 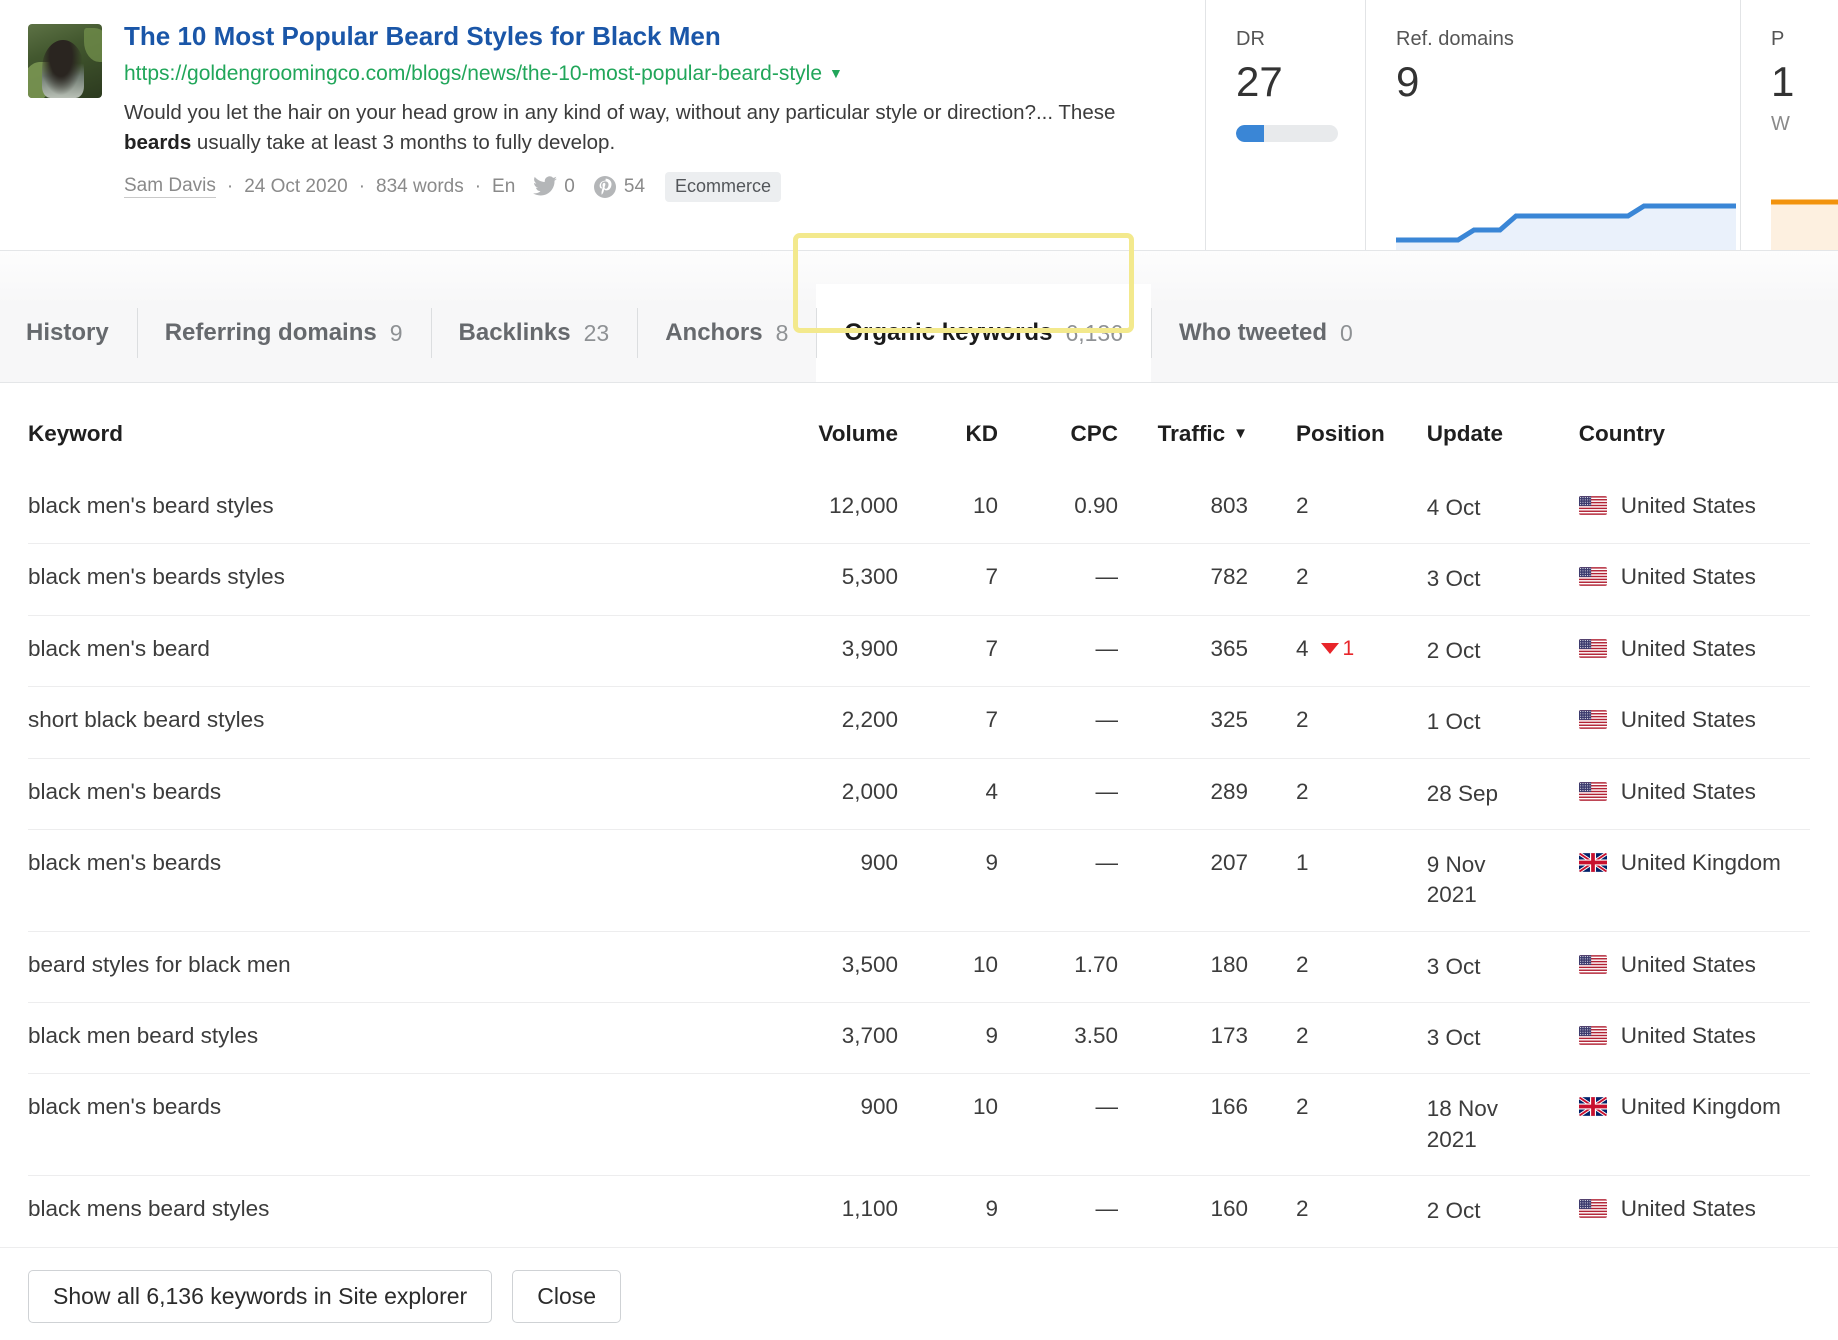 What do you see at coordinates (726, 333) in the screenshot?
I see `tab-anchors: Anchors 8` at bounding box center [726, 333].